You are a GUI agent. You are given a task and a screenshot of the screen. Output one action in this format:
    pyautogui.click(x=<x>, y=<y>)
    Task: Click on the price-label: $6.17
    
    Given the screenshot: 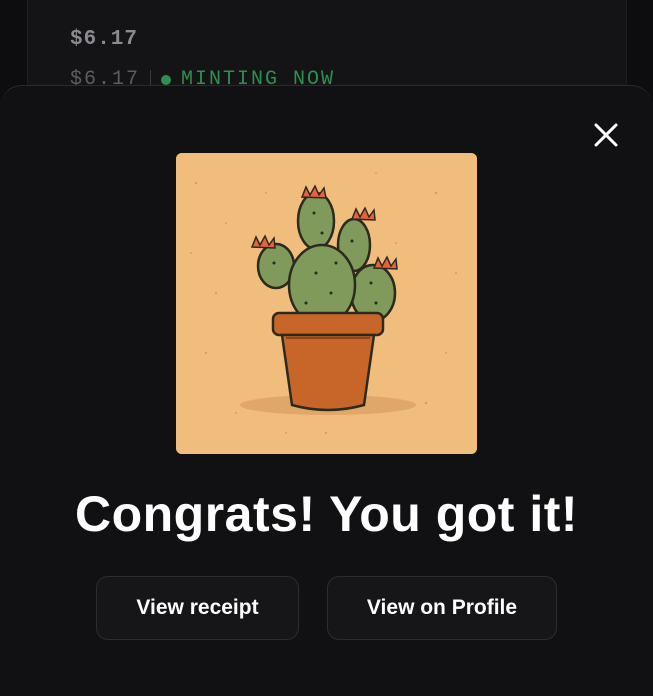 What is the action you would take?
    pyautogui.click(x=104, y=39)
    